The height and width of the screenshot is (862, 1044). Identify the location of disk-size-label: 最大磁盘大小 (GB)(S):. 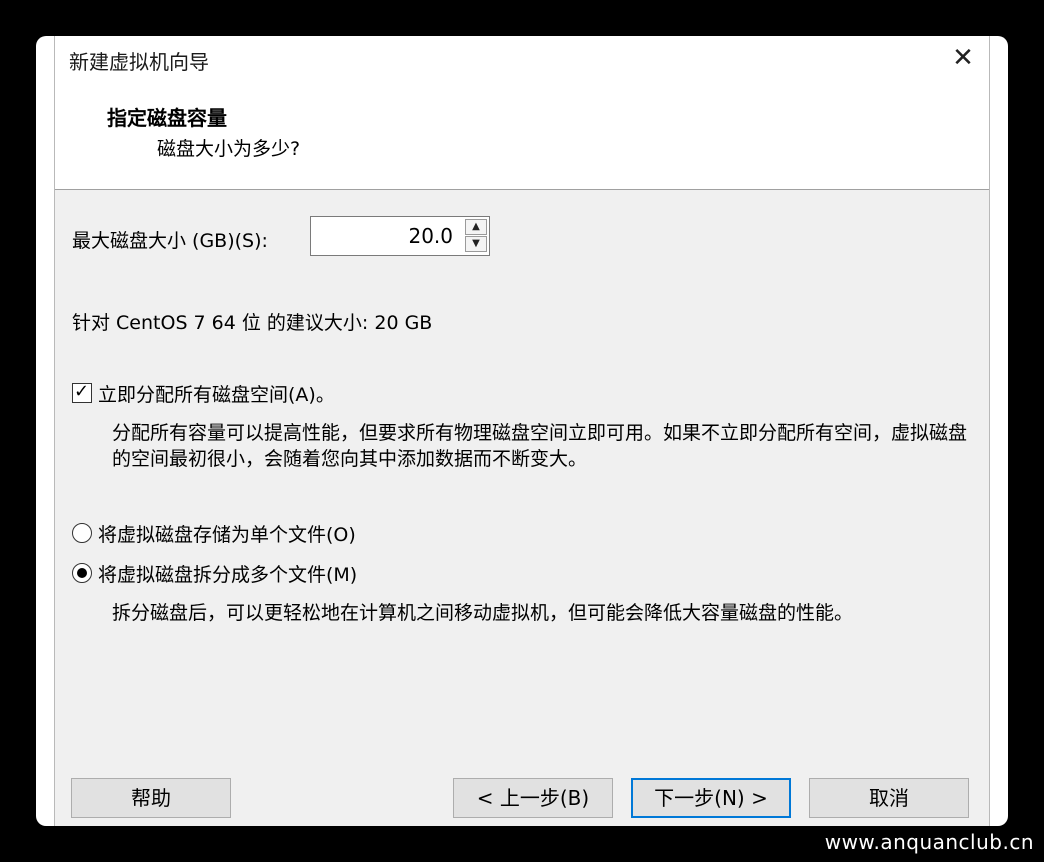
(170, 241).